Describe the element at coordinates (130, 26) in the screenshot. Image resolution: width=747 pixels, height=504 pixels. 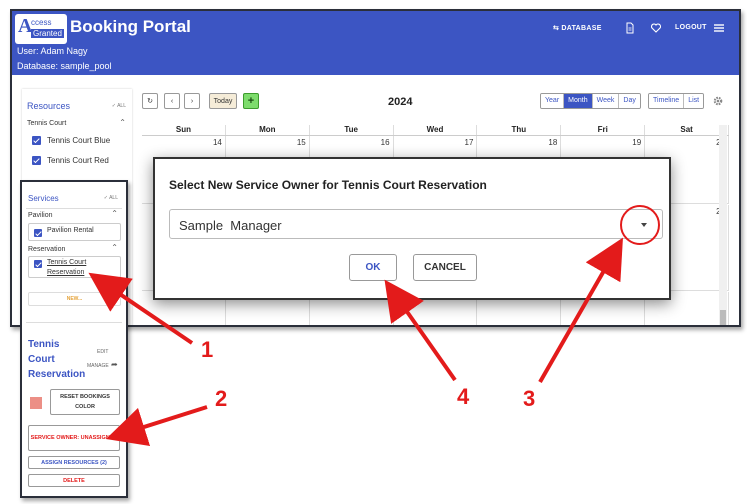
I see `app-title: Booking Portal` at that location.